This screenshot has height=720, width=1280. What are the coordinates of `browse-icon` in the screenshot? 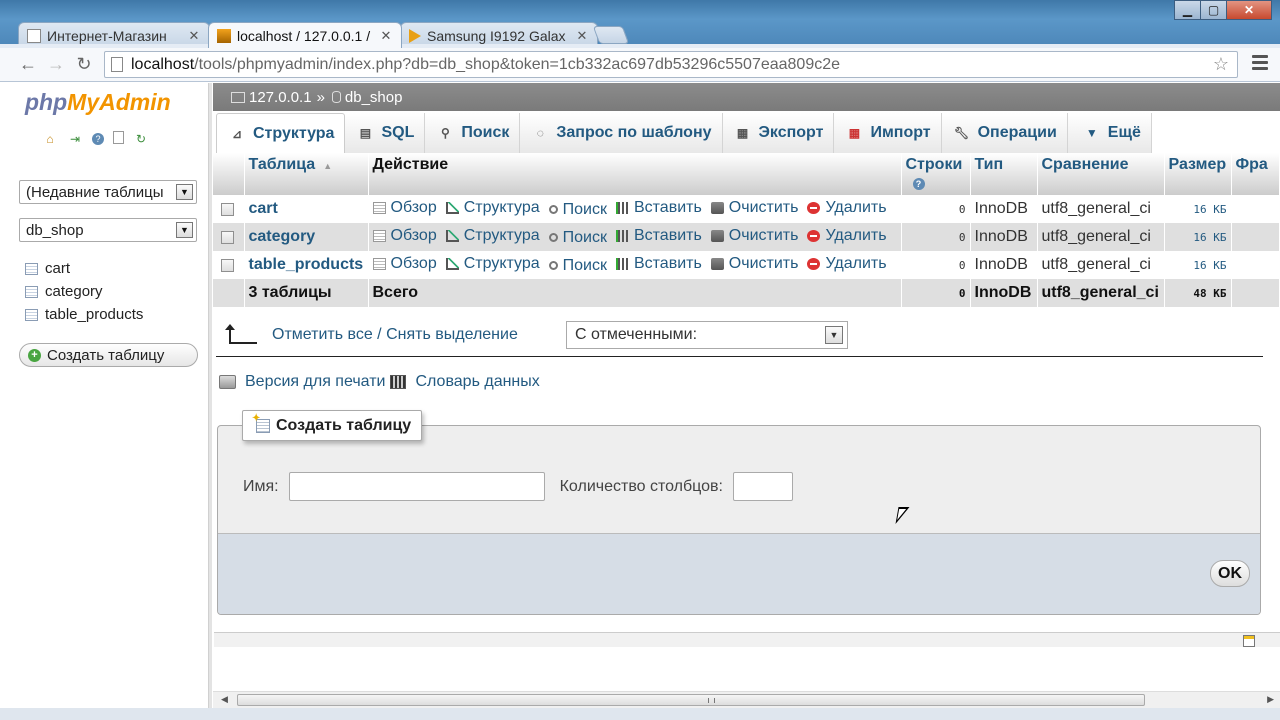 It's located at (379, 208).